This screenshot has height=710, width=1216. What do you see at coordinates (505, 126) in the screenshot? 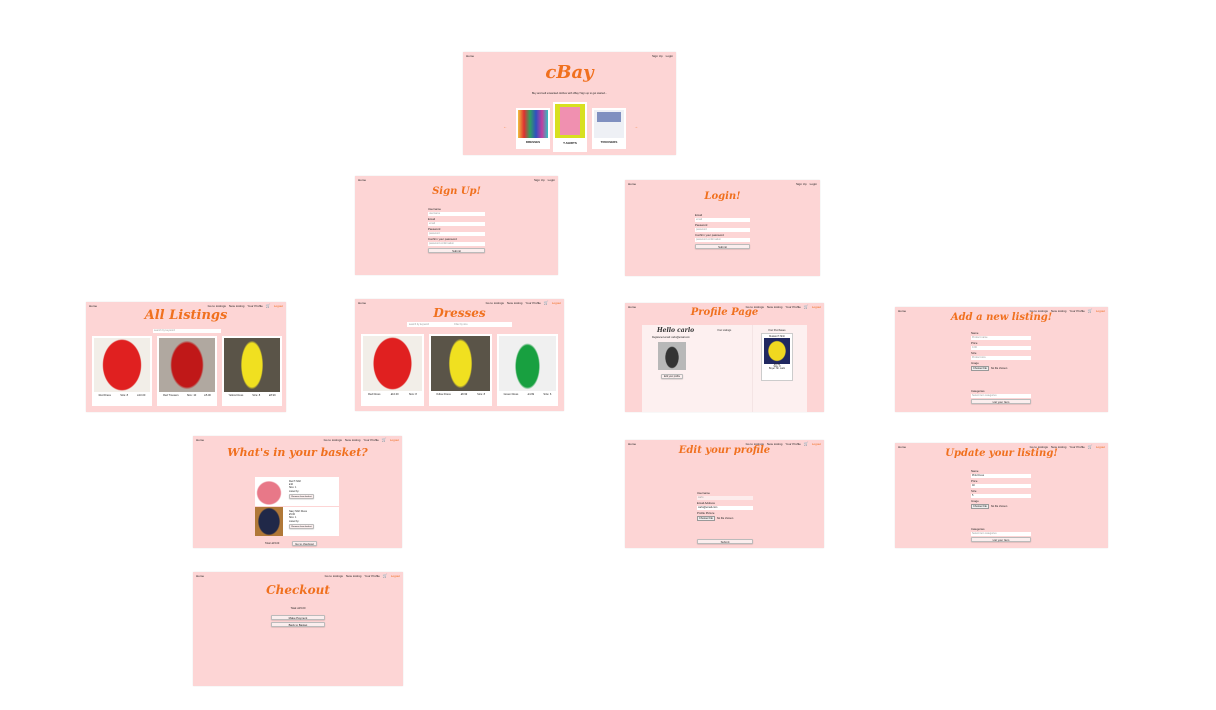
I see `carousel-prev-icon: ←` at bounding box center [505, 126].